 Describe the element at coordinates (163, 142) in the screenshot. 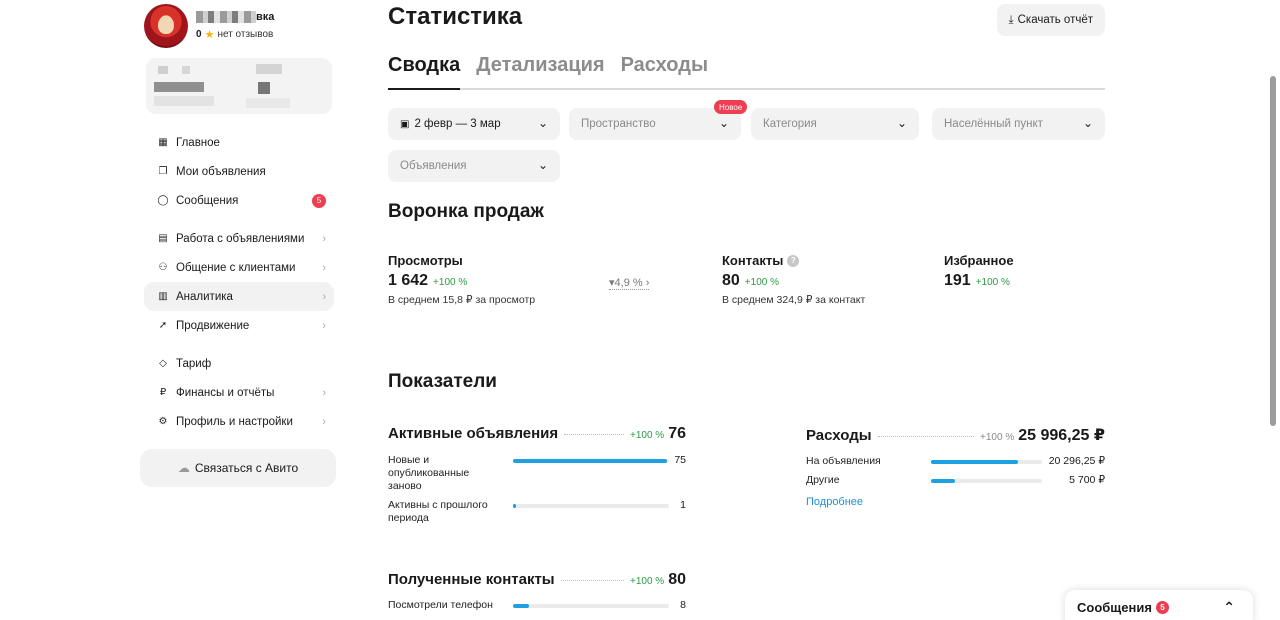

I see `grid-icon: ▦` at that location.